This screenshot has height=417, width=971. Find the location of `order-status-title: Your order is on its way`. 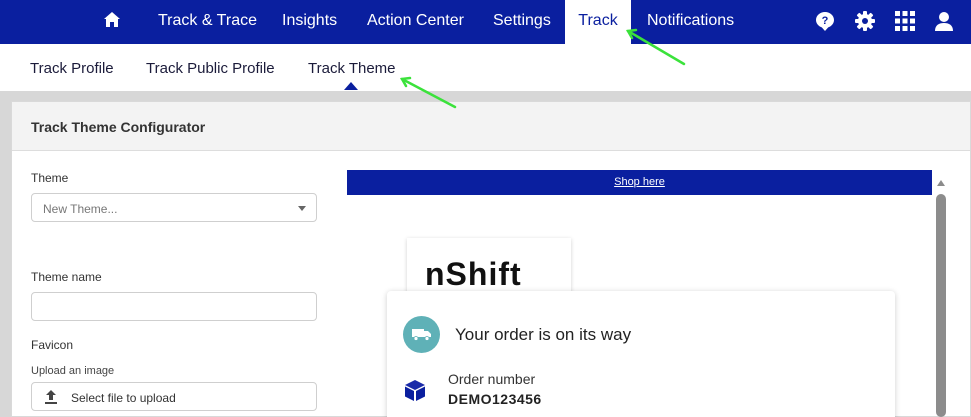

order-status-title: Your order is on its way is located at coordinates (543, 334).